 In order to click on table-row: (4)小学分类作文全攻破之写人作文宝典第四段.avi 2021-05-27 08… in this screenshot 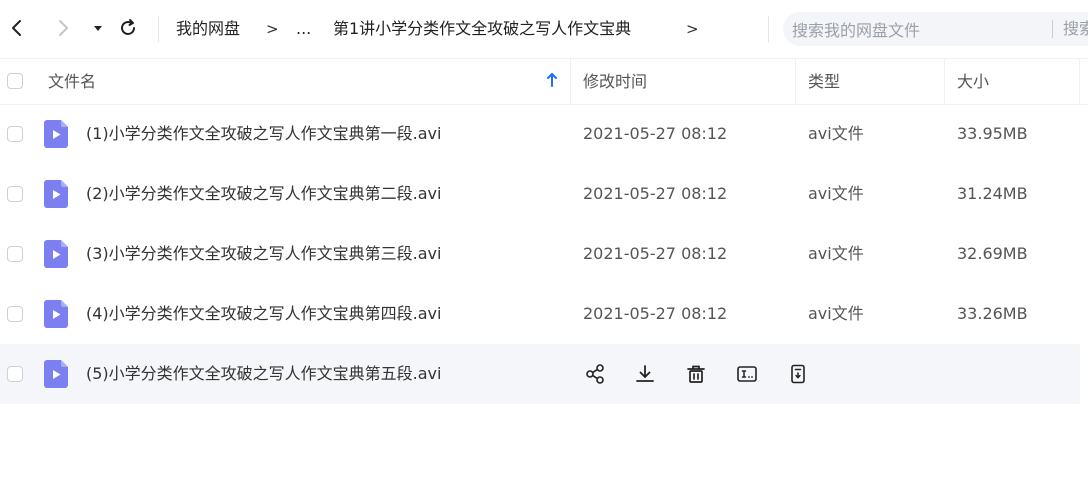, I will do `click(540, 314)`.